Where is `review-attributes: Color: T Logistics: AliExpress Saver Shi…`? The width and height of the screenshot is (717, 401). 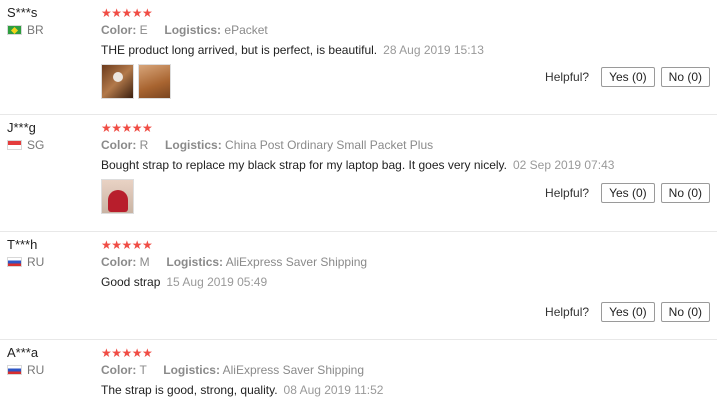 review-attributes: Color: T Logistics: AliExpress Saver Shi… is located at coordinates (409, 370).